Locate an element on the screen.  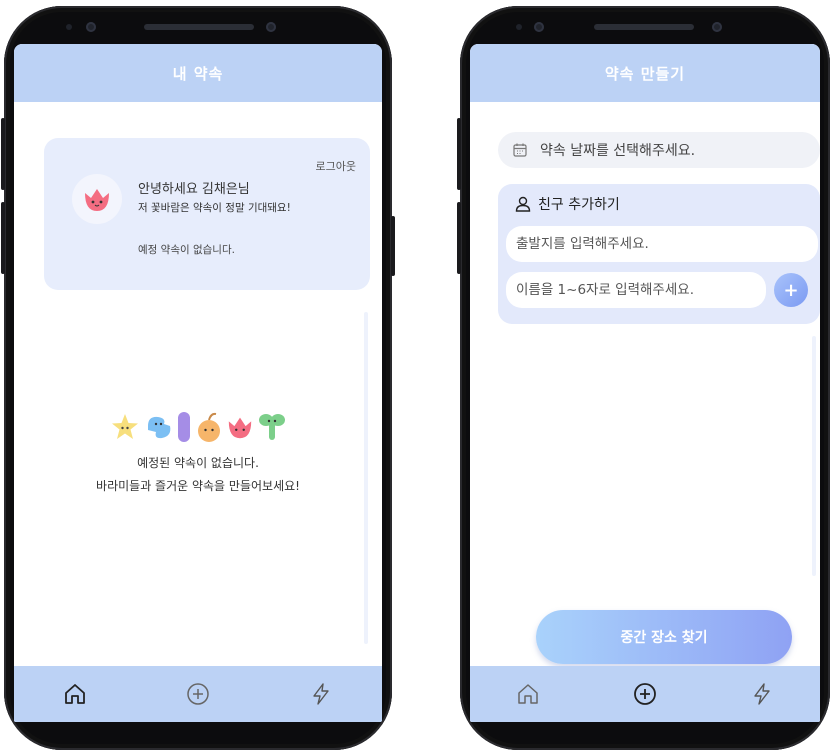
add-friend-label: 친구 추가하기 is located at coordinates (579, 205).